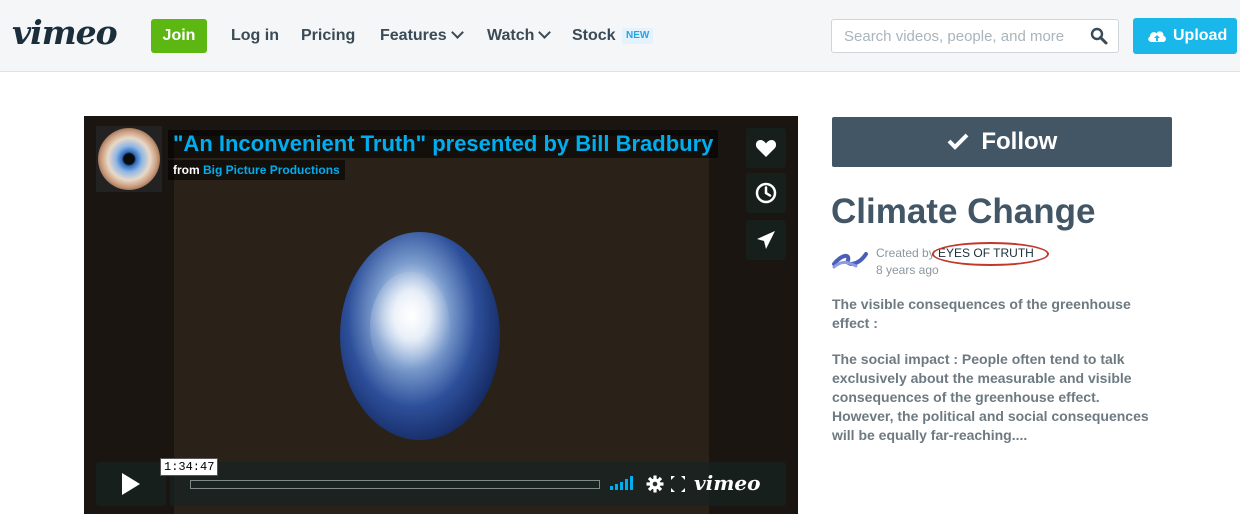 The image size is (1240, 514). I want to click on nav-login-link: Log in, so click(255, 36).